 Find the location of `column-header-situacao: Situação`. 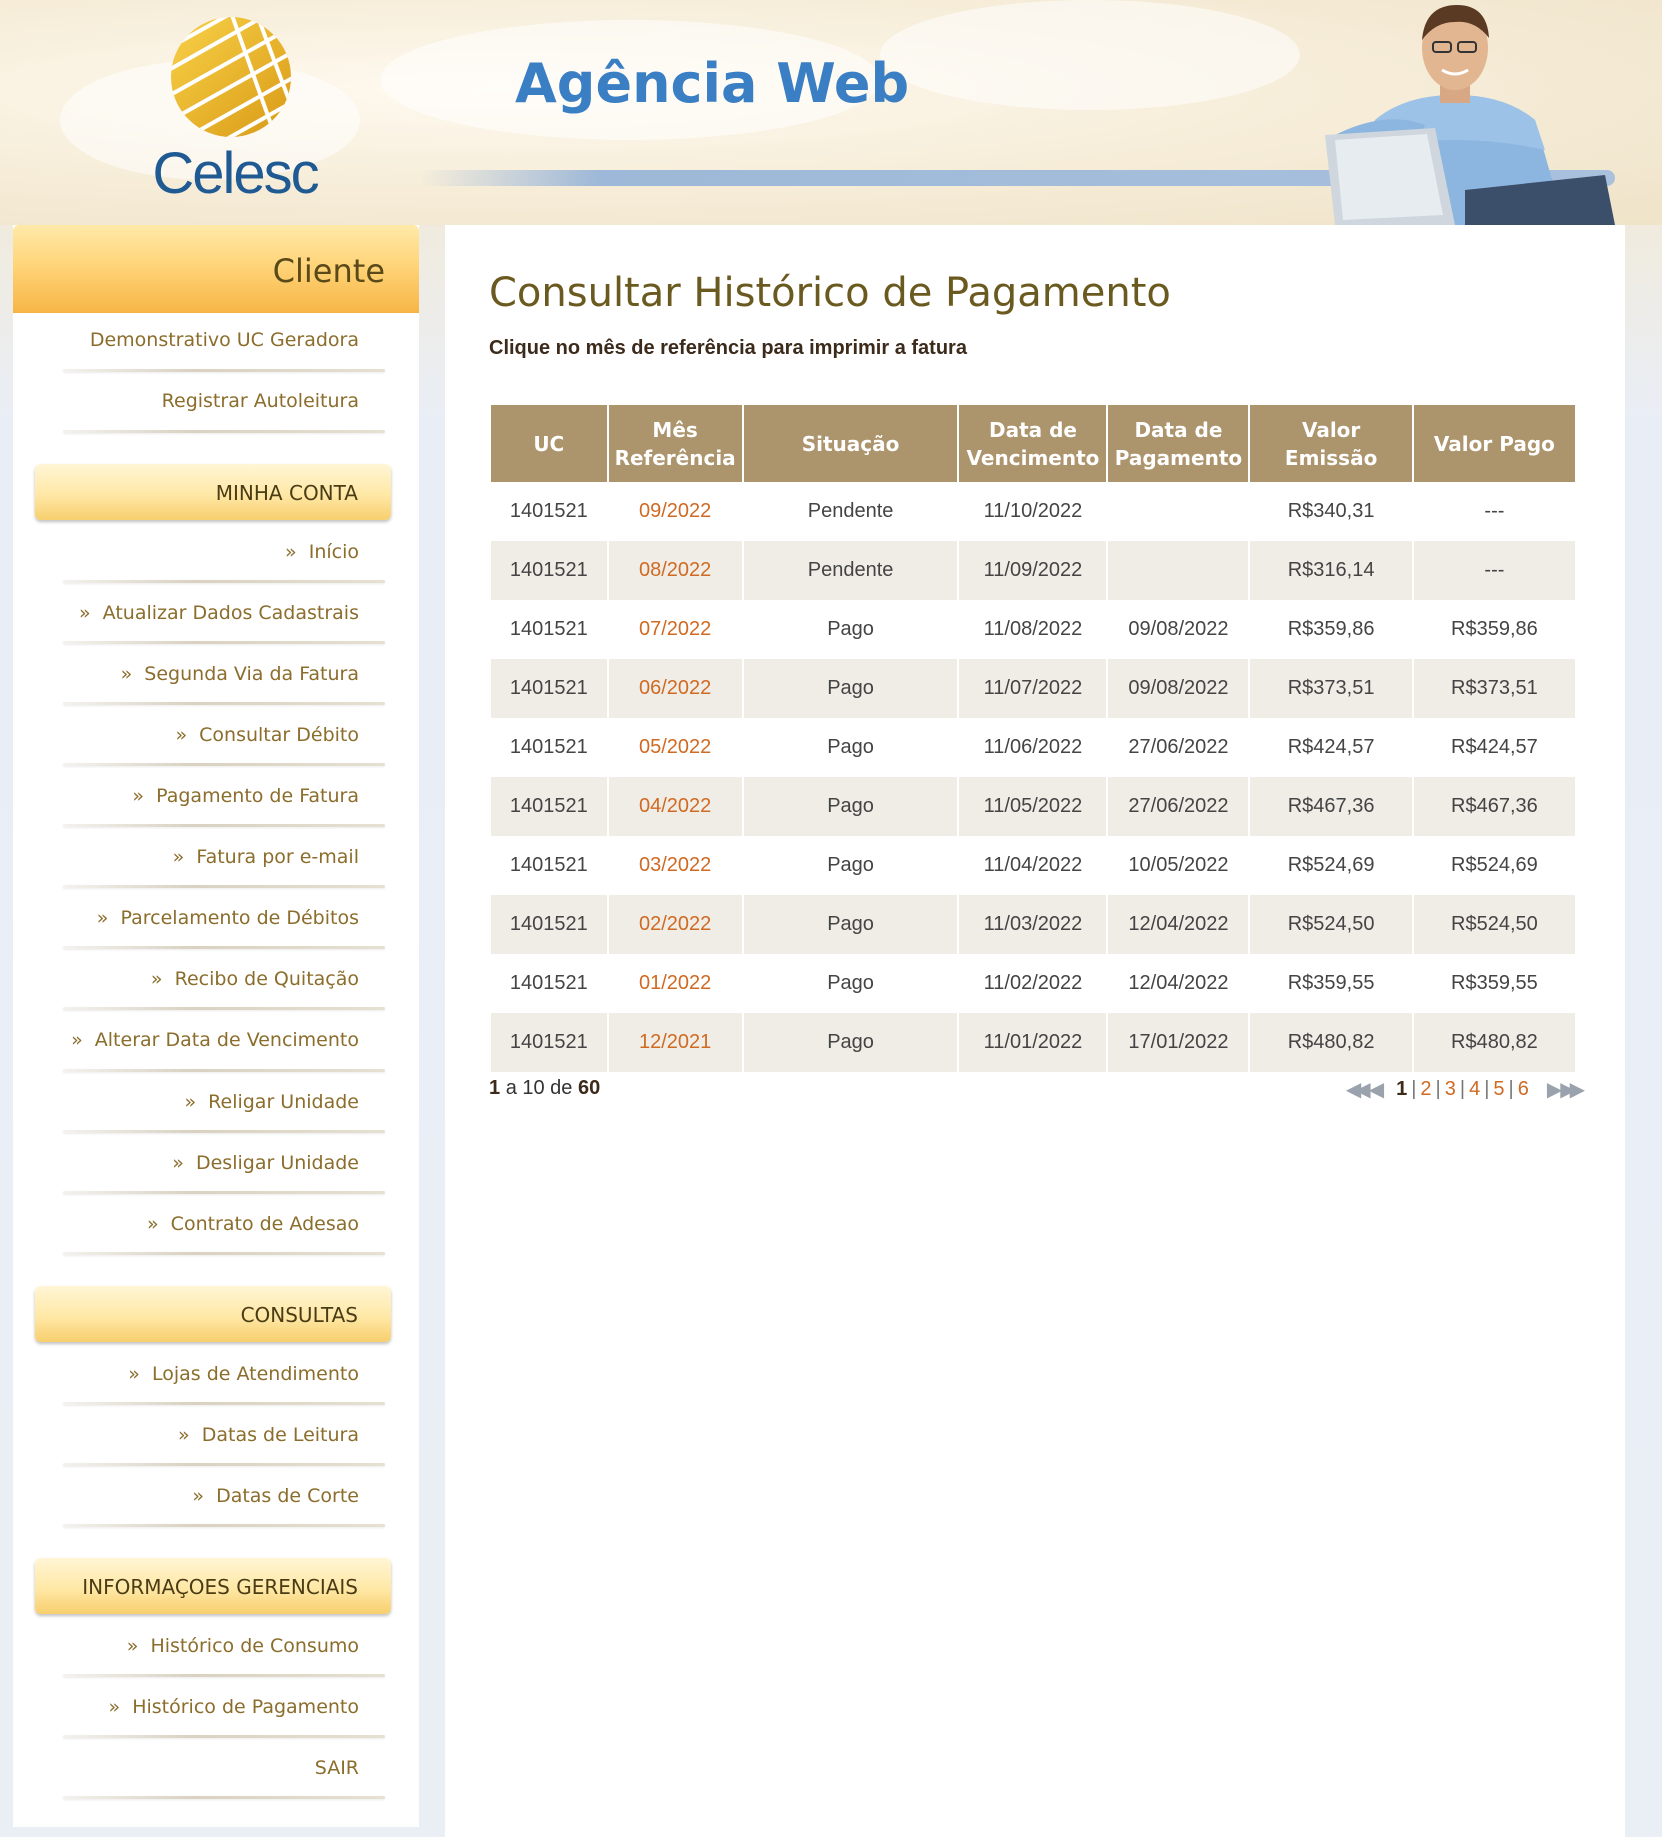

column-header-situacao: Situação is located at coordinates (850, 443).